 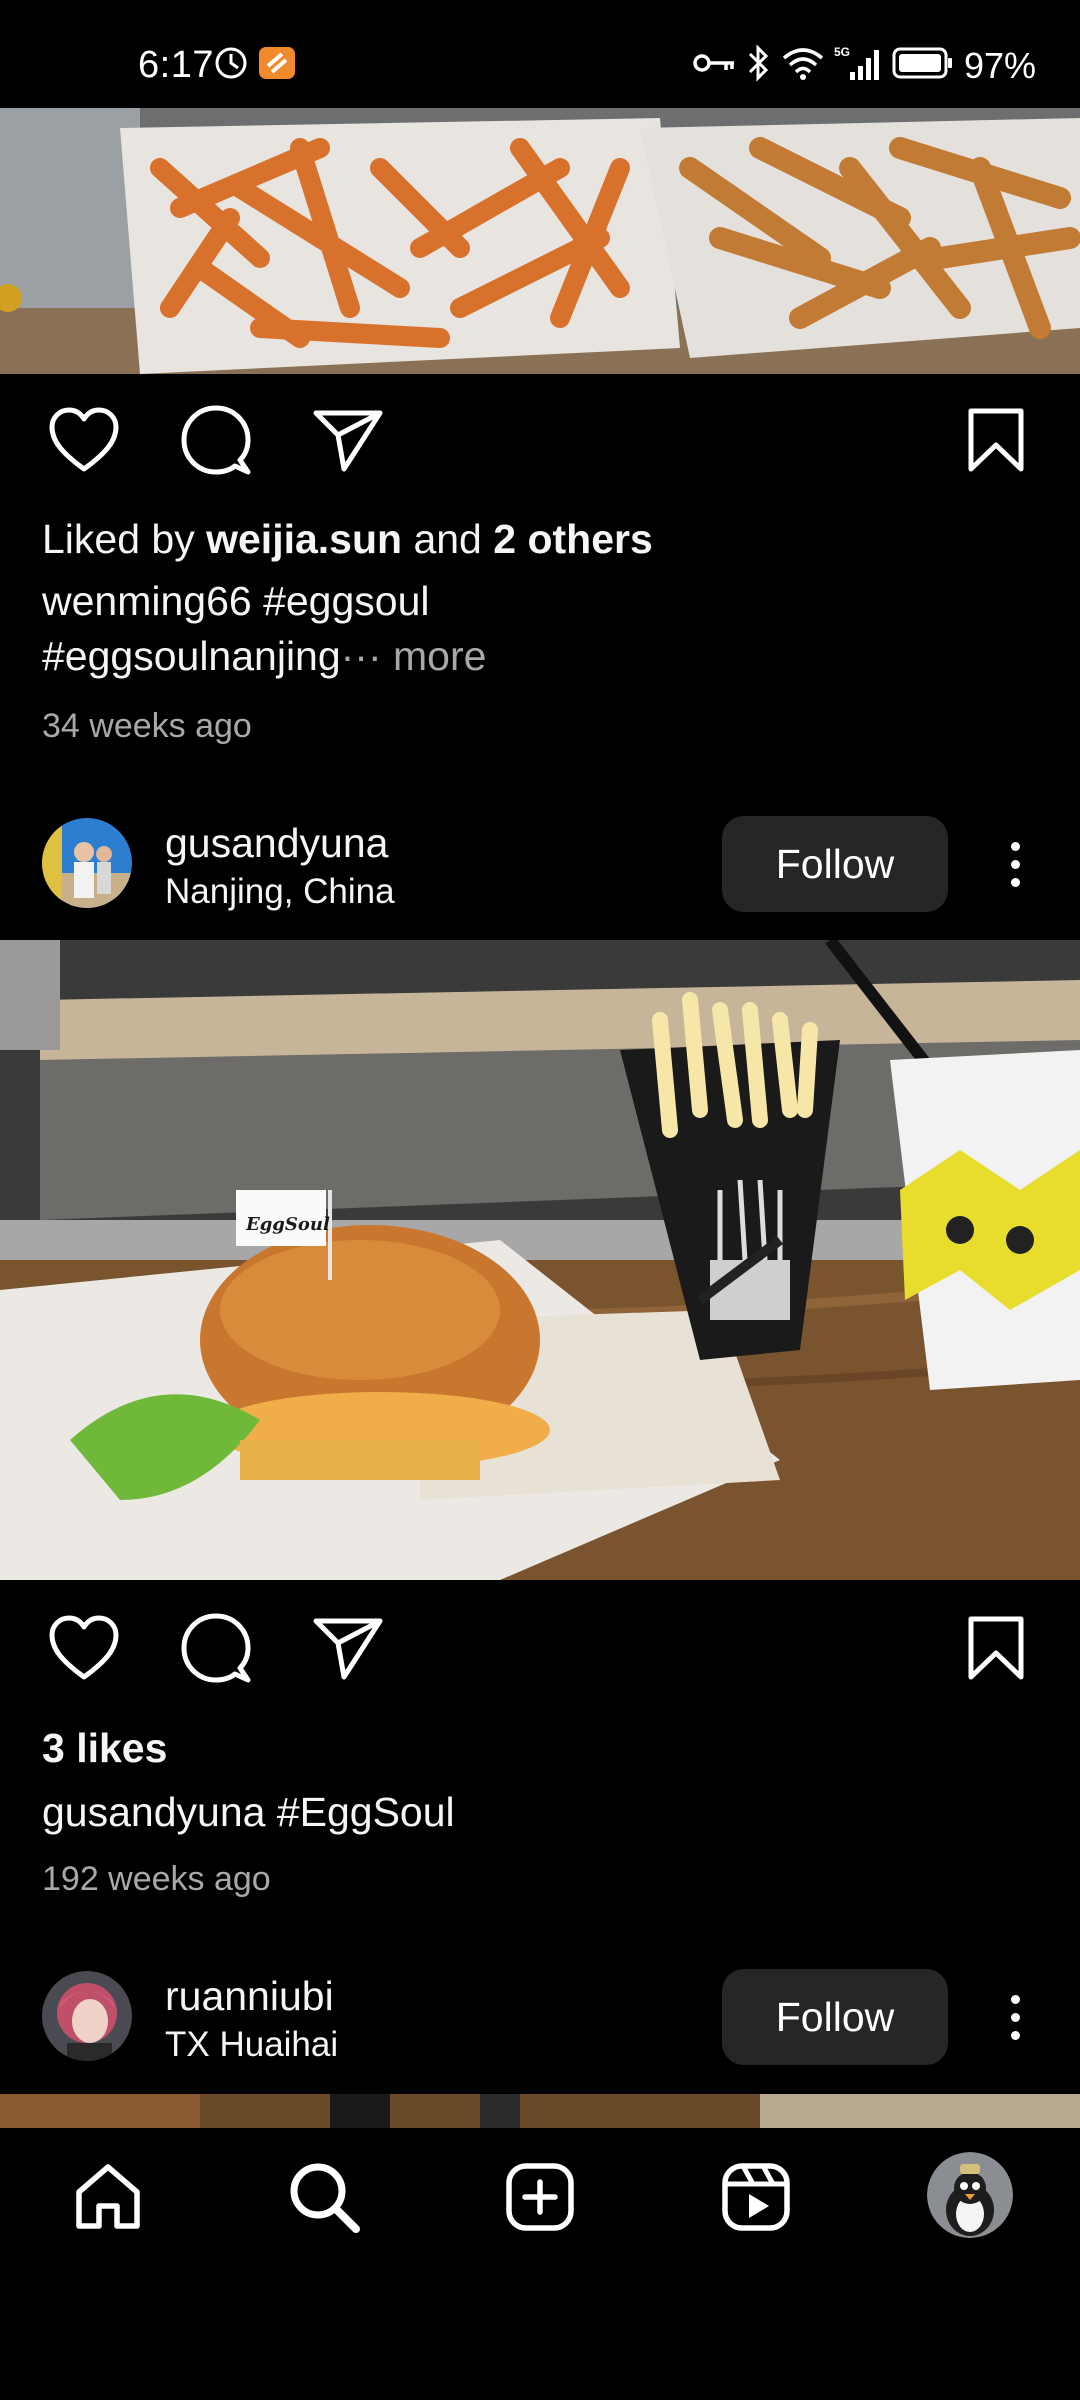 I want to click on battery-icon, so click(x=923, y=65).